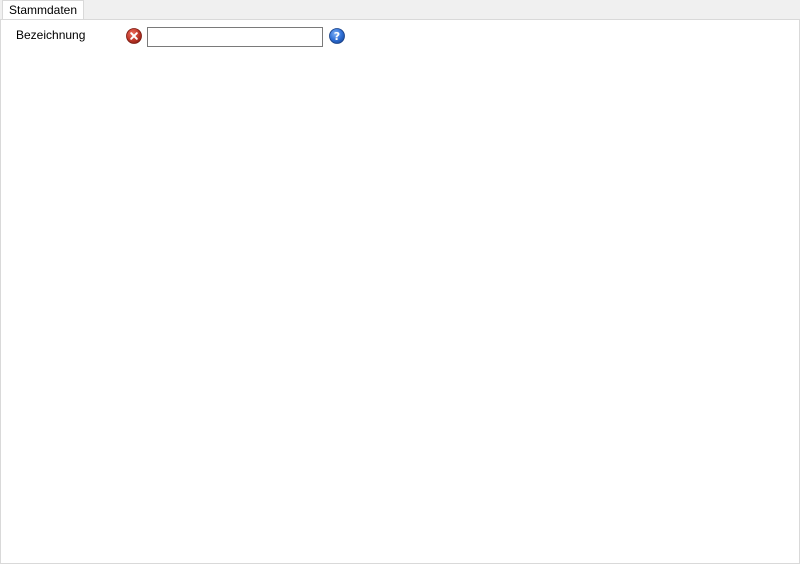  What do you see at coordinates (51, 35) in the screenshot?
I see `bezeichnung-label: Bezeichnung` at bounding box center [51, 35].